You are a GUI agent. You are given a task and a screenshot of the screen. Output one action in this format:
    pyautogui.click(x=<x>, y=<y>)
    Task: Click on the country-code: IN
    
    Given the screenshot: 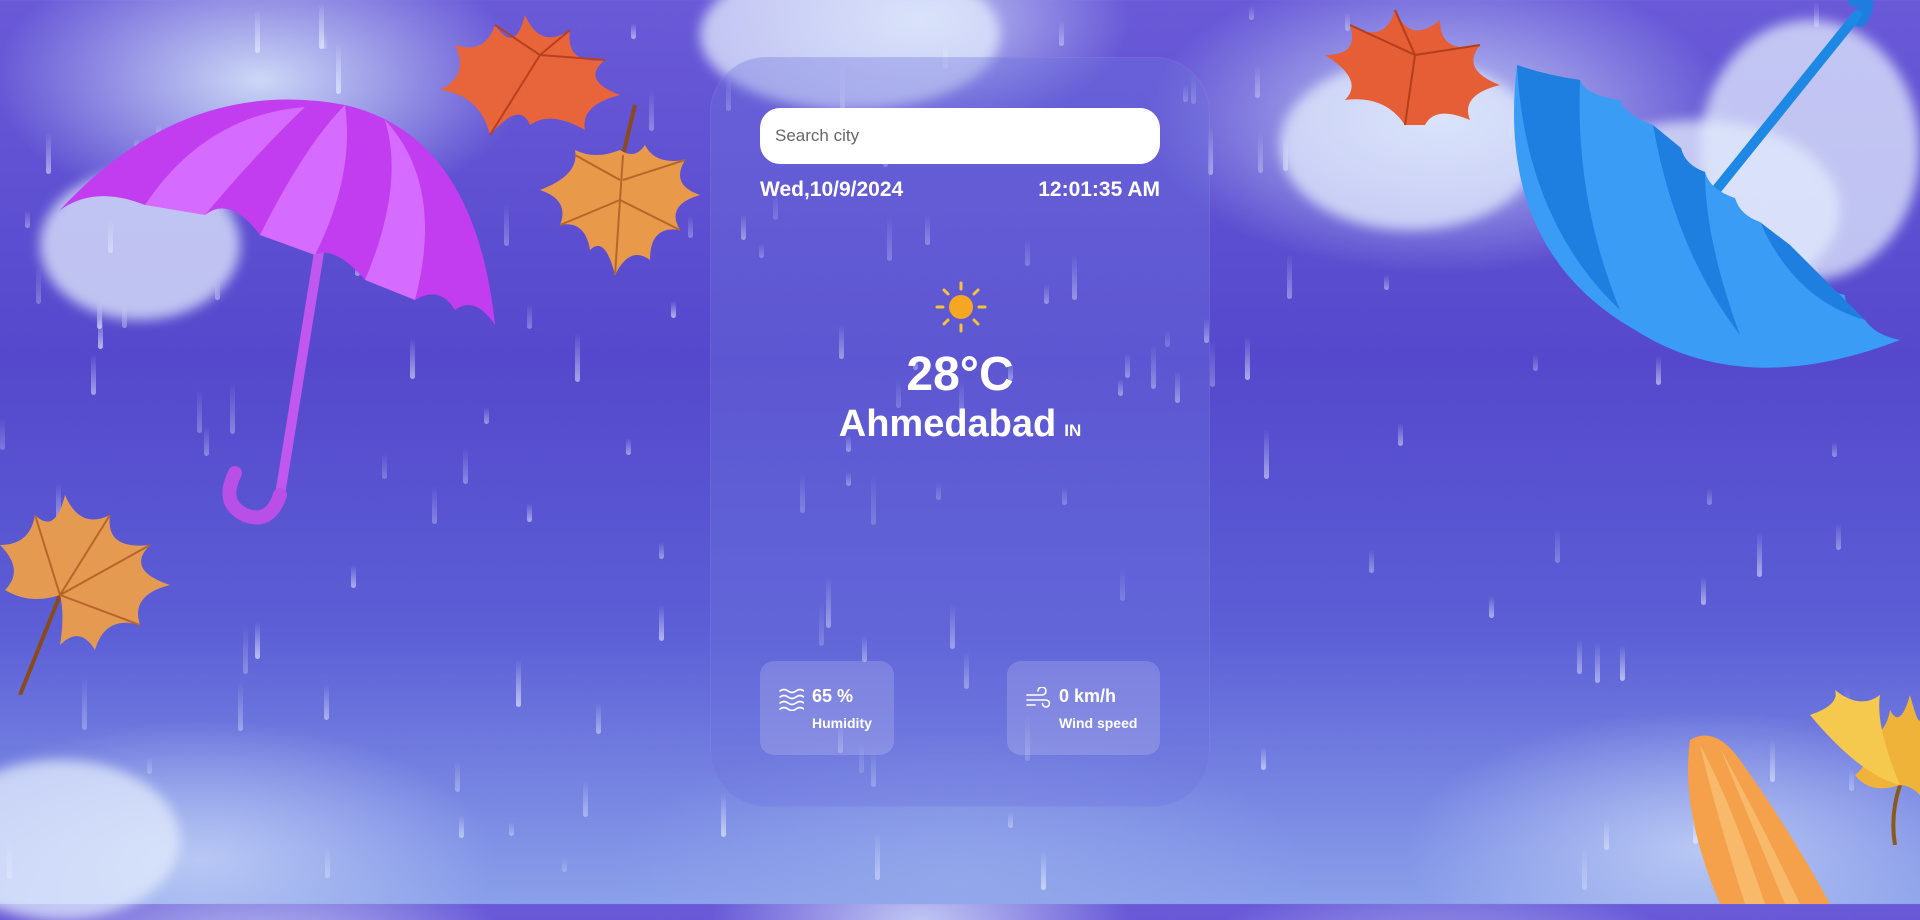 What is the action you would take?
    pyautogui.click(x=1073, y=430)
    